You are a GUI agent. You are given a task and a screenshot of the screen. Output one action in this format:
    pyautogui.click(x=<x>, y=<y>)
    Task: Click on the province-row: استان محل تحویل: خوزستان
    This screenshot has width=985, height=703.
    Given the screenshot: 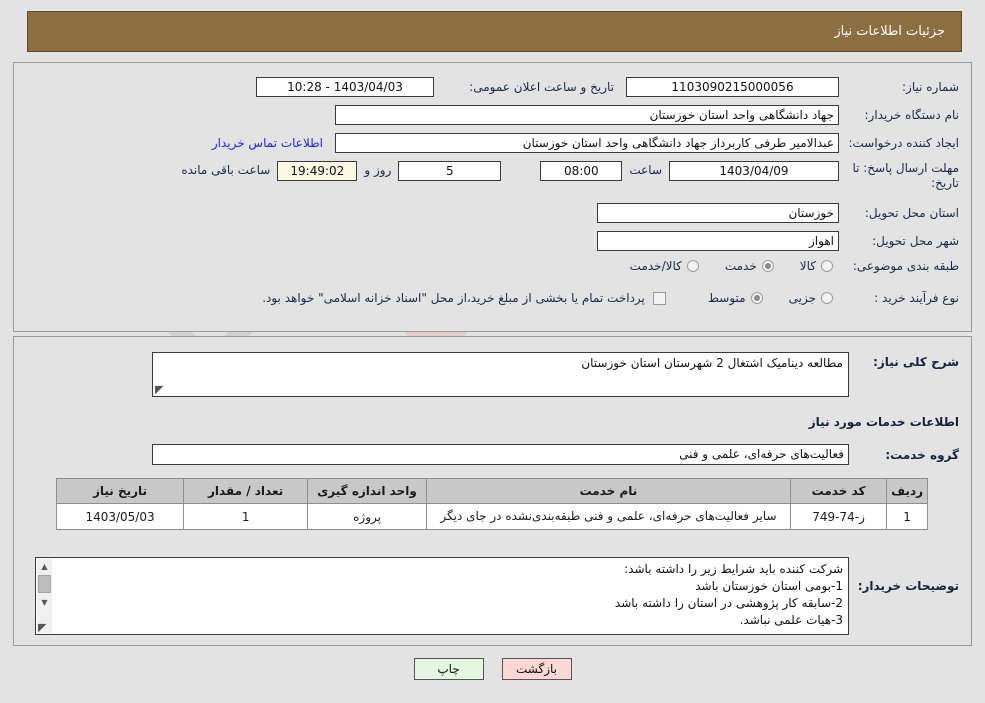 What is the action you would take?
    pyautogui.click(x=778, y=213)
    